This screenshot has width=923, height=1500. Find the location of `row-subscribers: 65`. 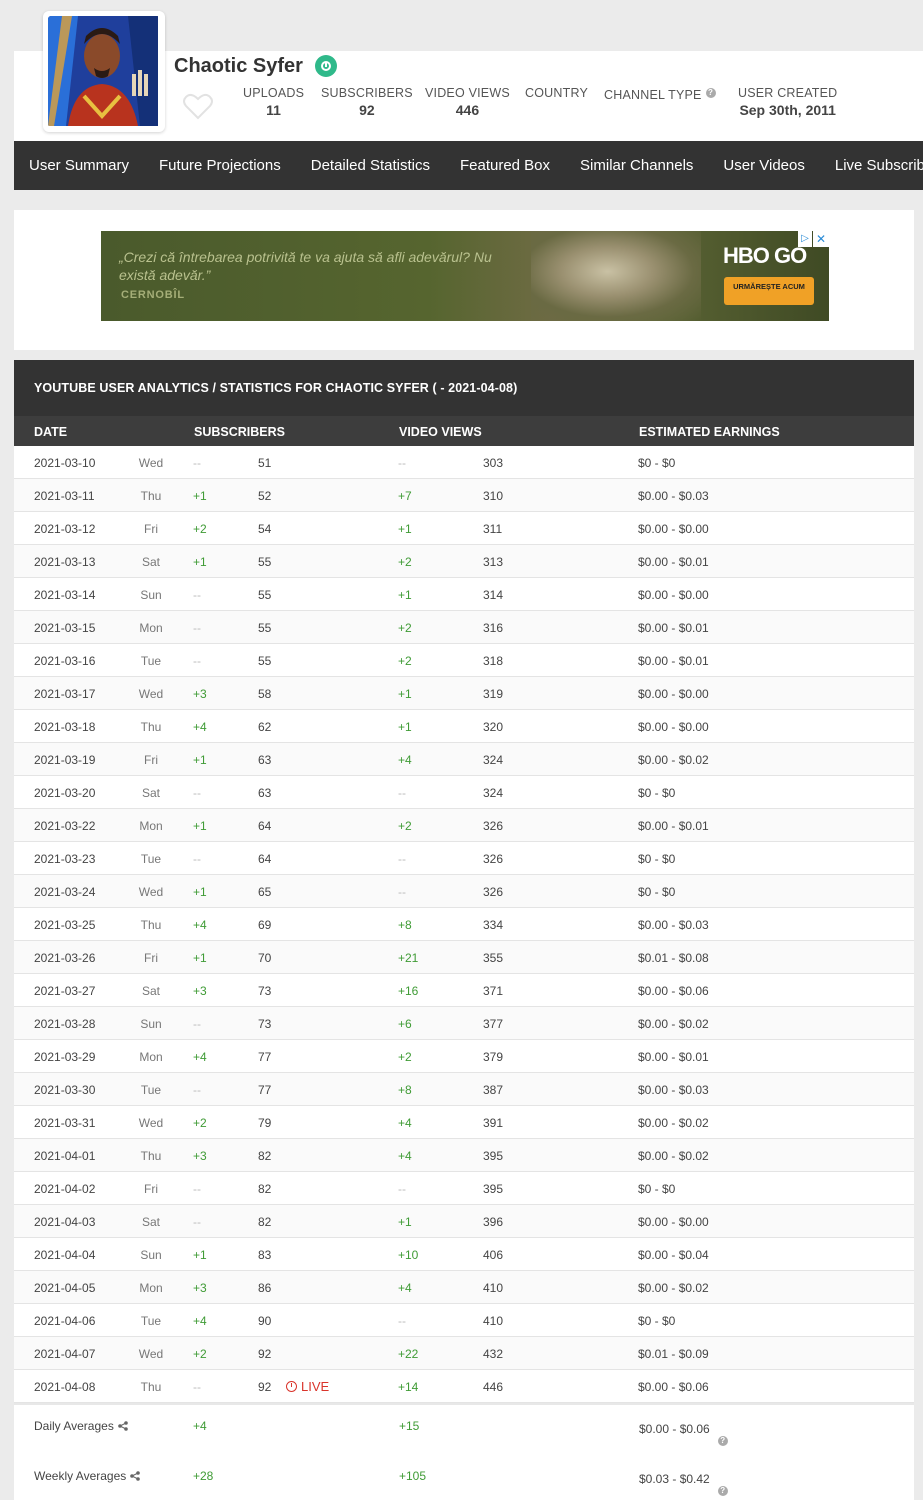

row-subscribers: 65 is located at coordinates (265, 892).